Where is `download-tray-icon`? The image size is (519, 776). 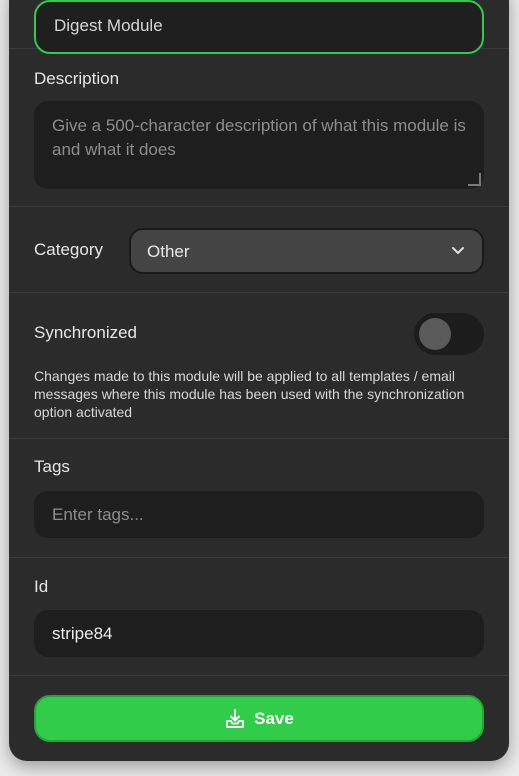 download-tray-icon is located at coordinates (235, 718).